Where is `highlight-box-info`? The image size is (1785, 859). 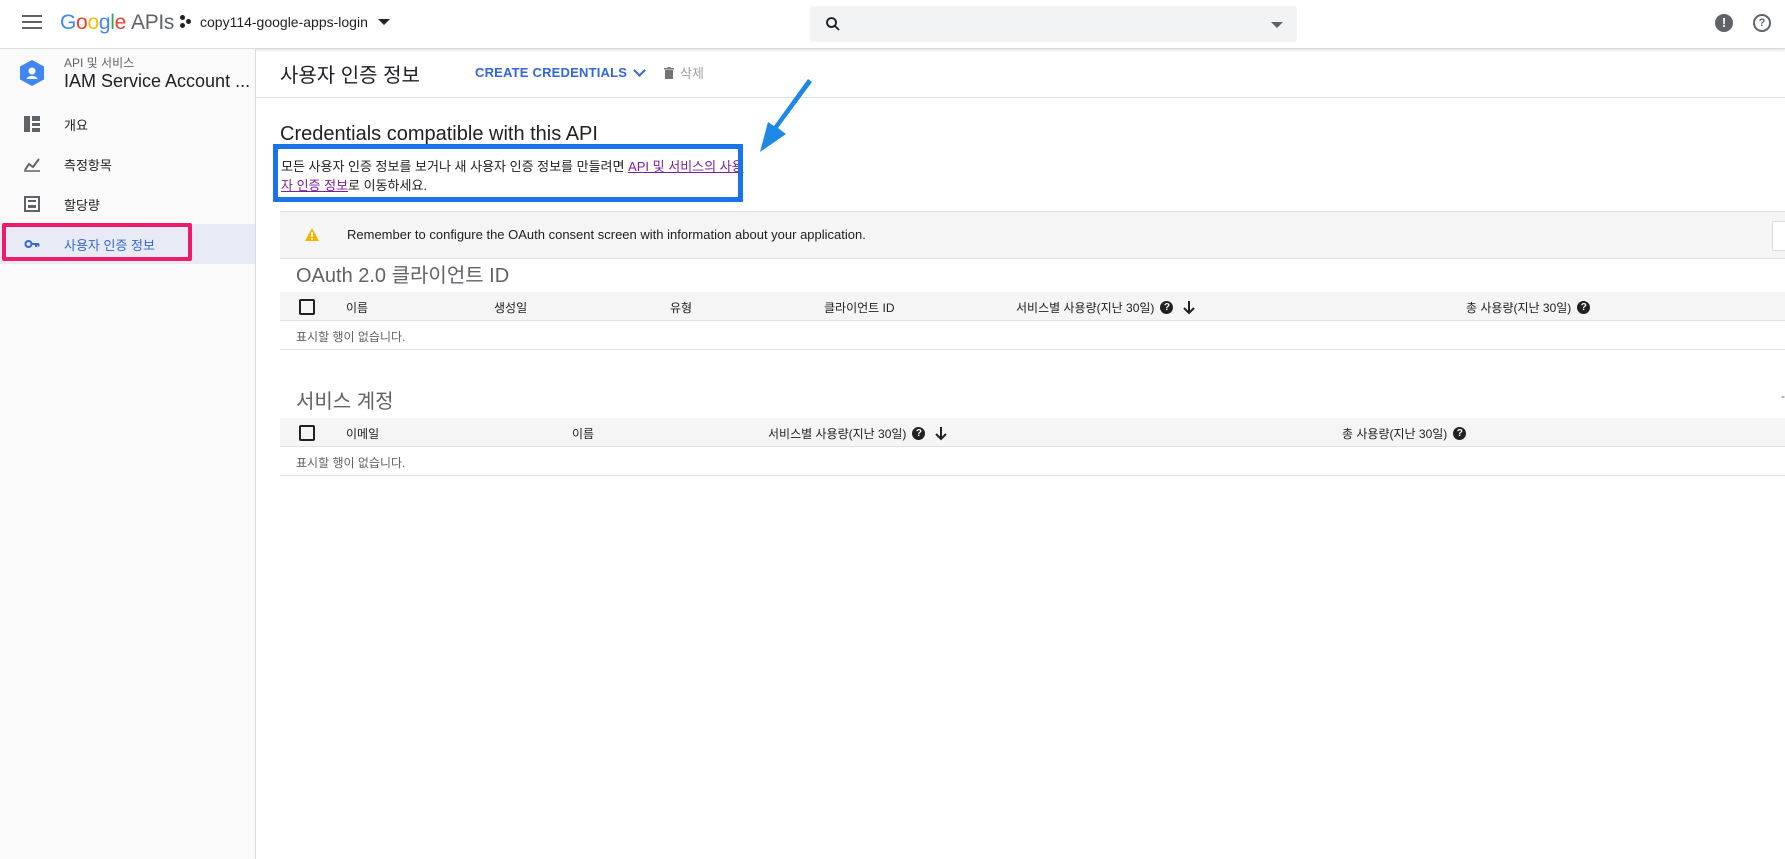 highlight-box-info is located at coordinates (508, 173).